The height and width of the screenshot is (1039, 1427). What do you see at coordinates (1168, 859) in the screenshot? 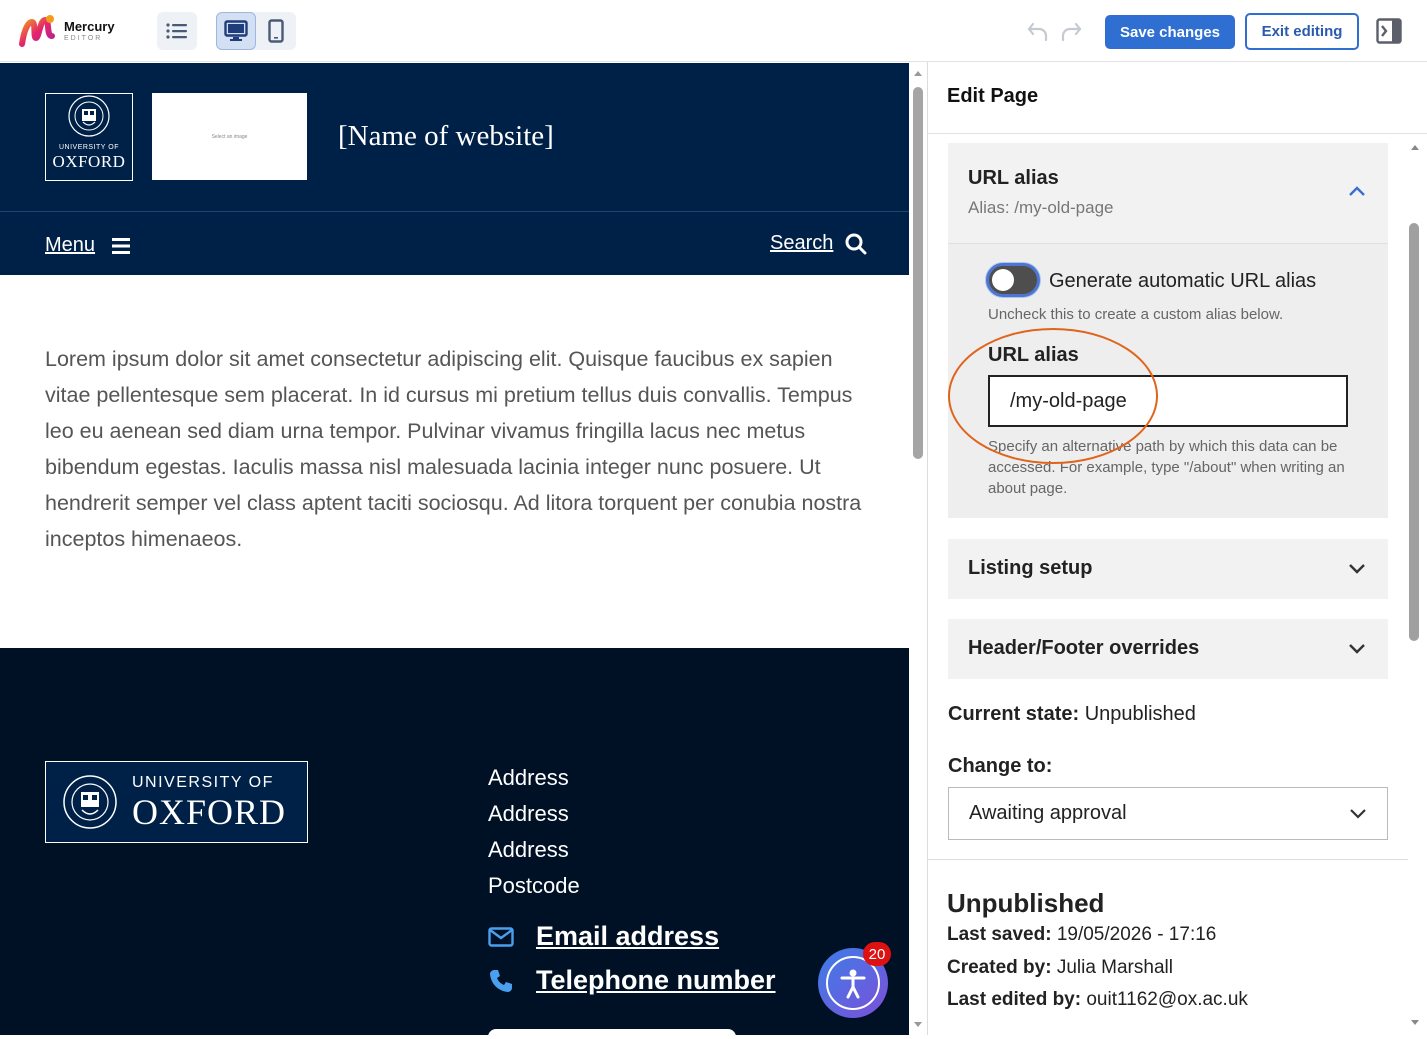
I see `divider` at bounding box center [1168, 859].